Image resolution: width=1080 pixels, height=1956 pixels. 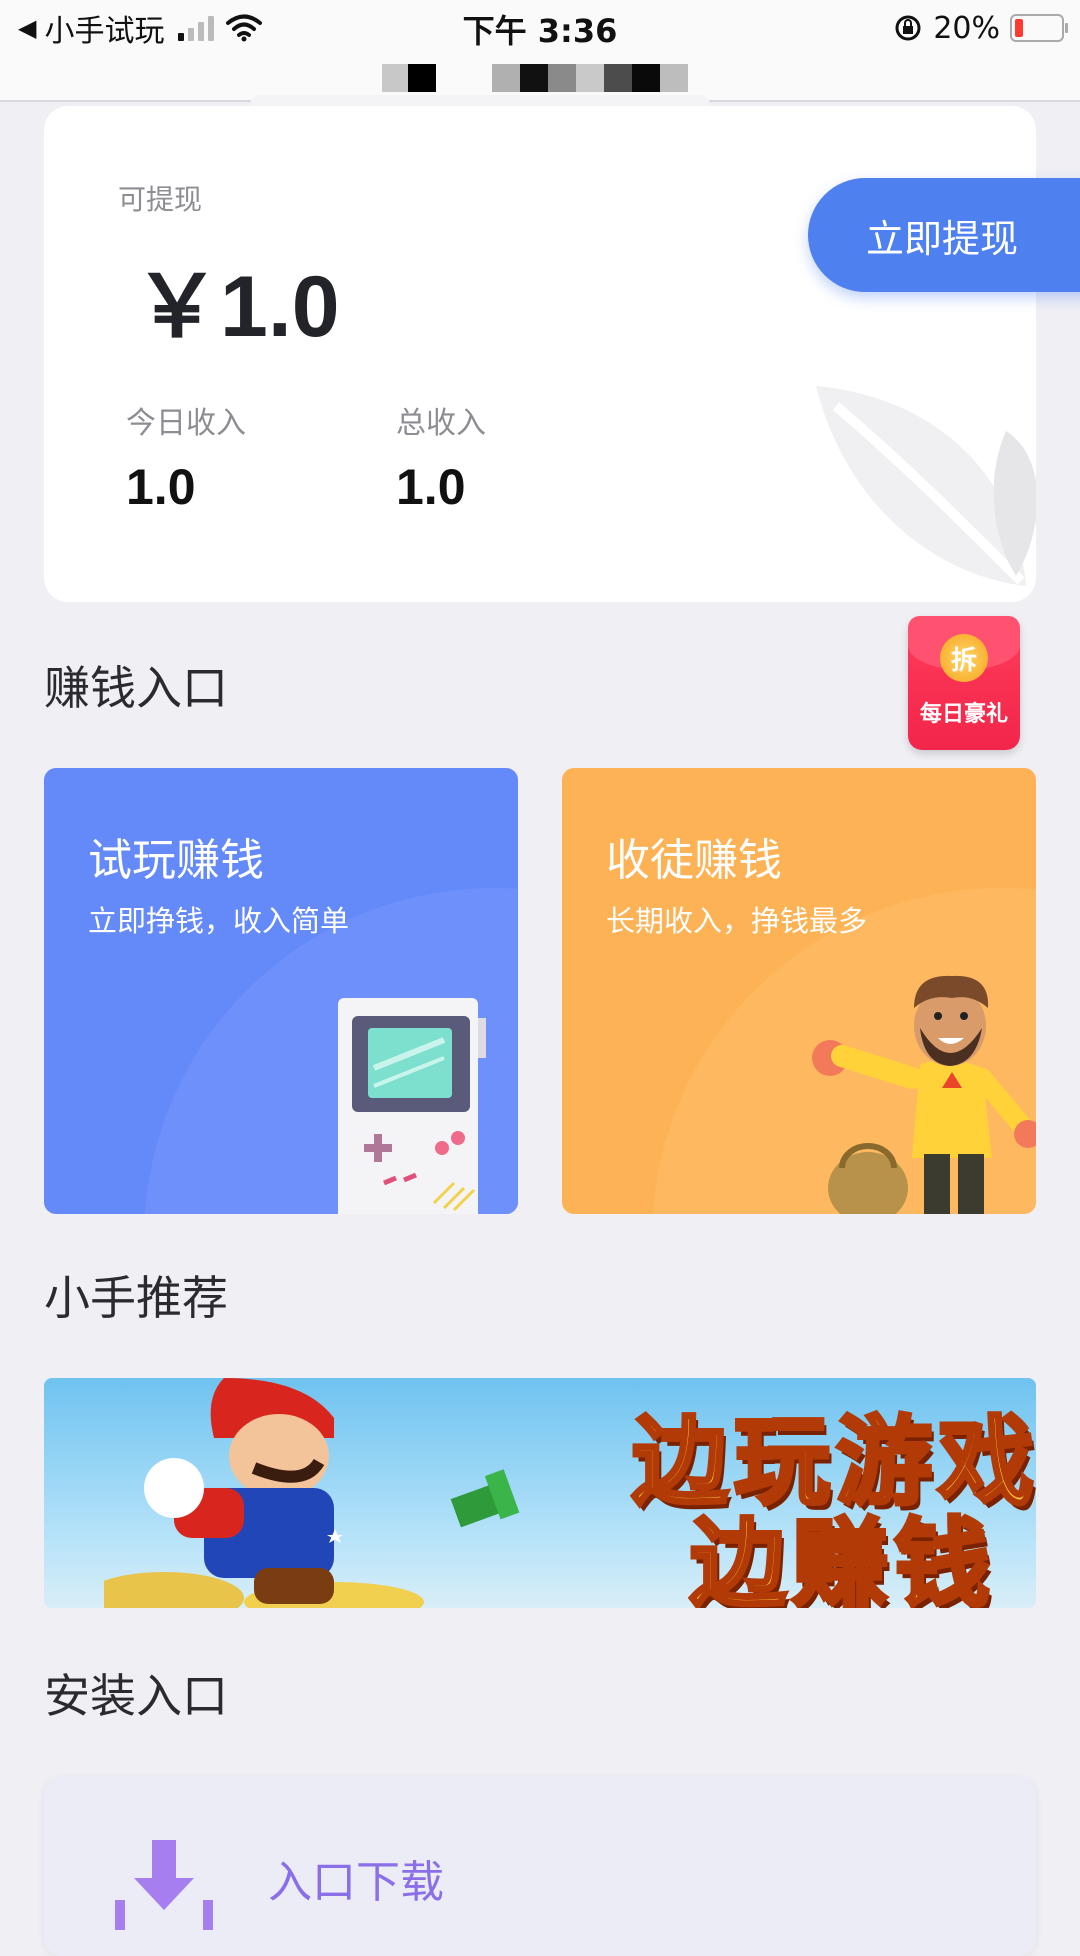 What do you see at coordinates (164, 1885) in the screenshot?
I see `download-icon` at bounding box center [164, 1885].